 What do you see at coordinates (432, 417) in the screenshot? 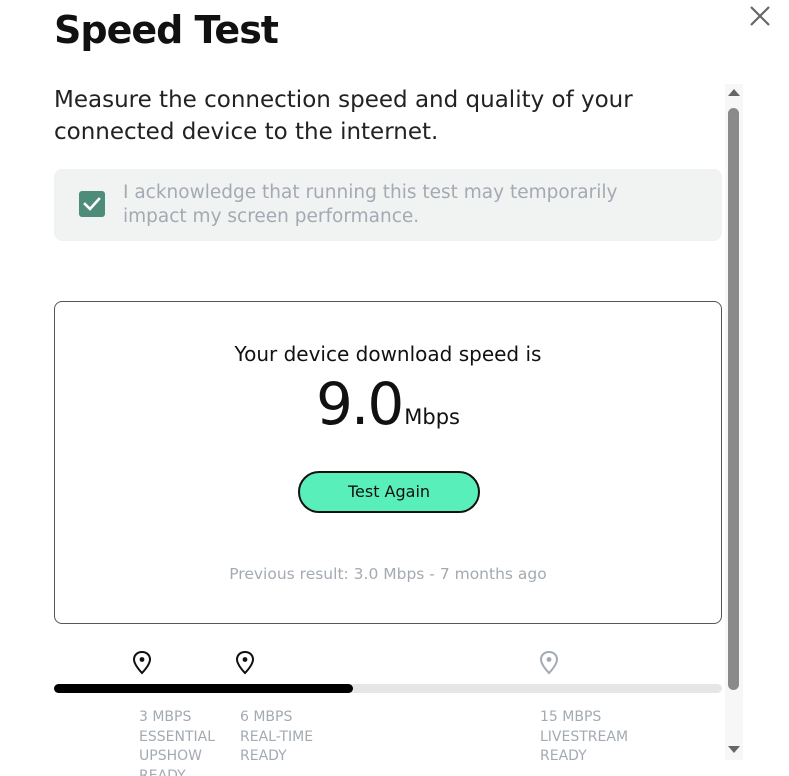
I see `speed-unit: Mbps` at bounding box center [432, 417].